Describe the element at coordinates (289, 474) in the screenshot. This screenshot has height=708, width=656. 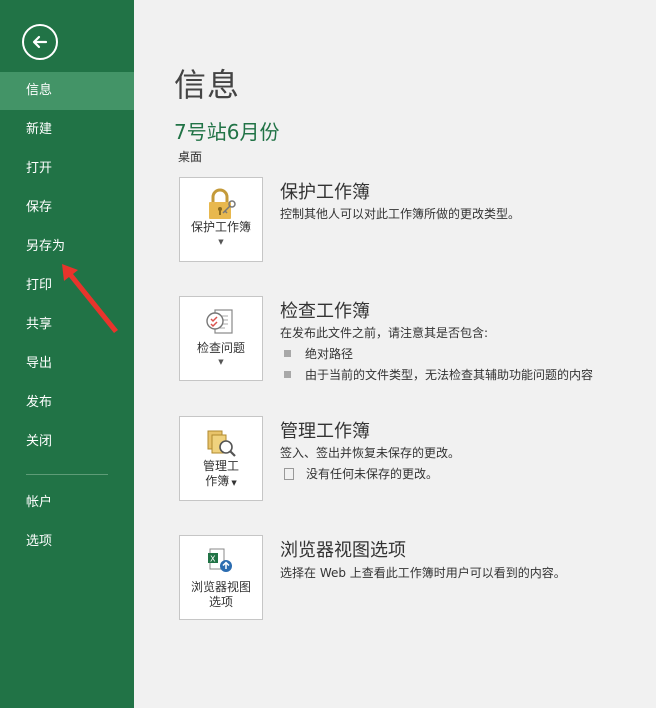
I see `document-icon` at that location.